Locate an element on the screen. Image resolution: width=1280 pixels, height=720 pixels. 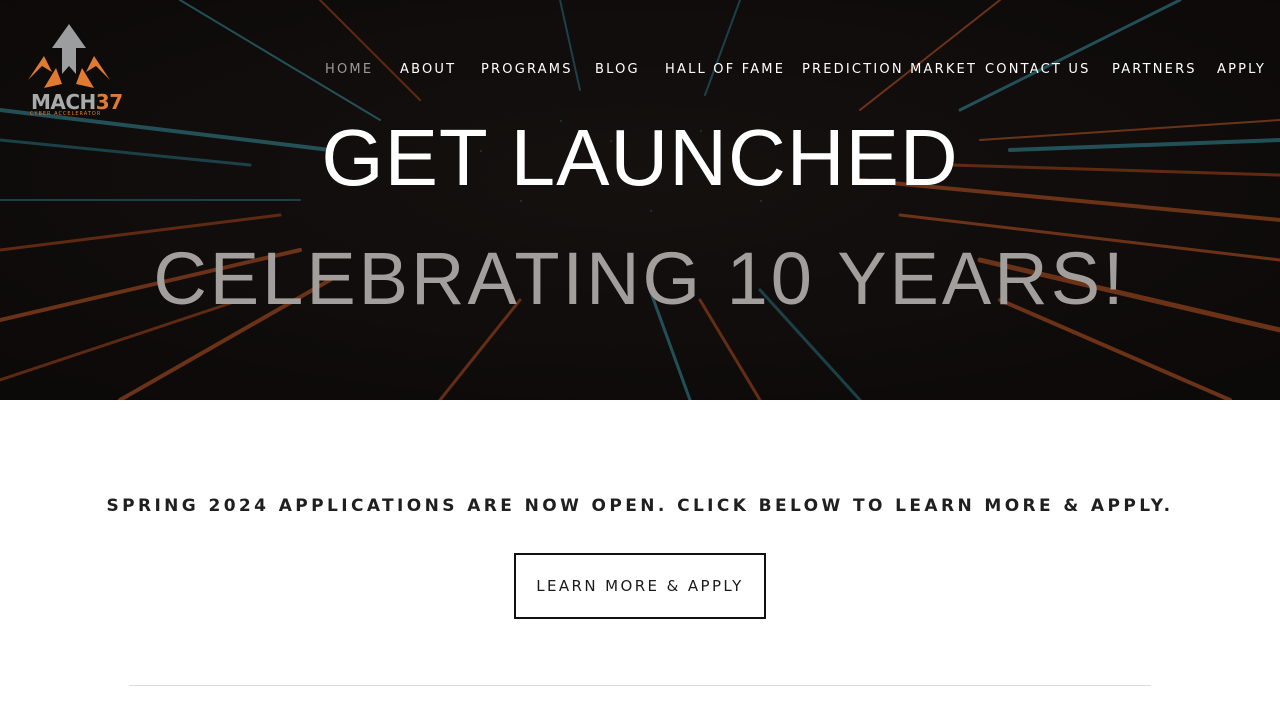
section-divider is located at coordinates (640, 685).